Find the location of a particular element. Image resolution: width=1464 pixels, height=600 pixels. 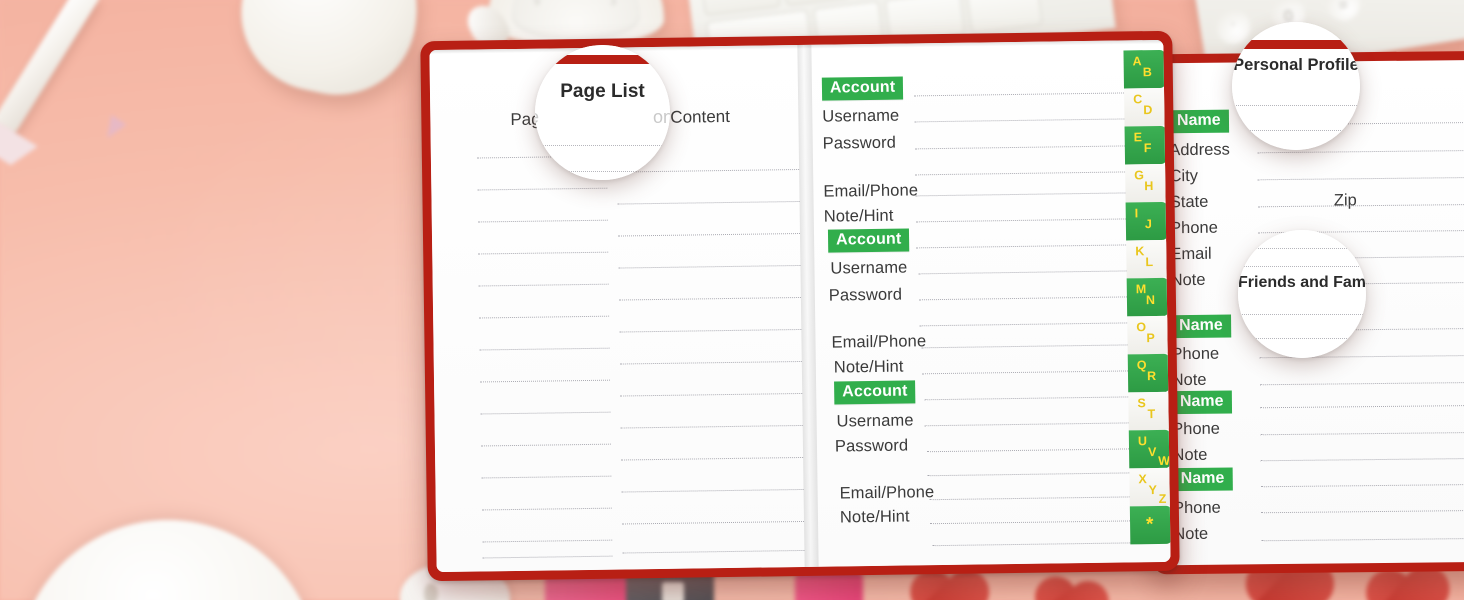

tab-letter: V is located at coordinates (1152, 452).